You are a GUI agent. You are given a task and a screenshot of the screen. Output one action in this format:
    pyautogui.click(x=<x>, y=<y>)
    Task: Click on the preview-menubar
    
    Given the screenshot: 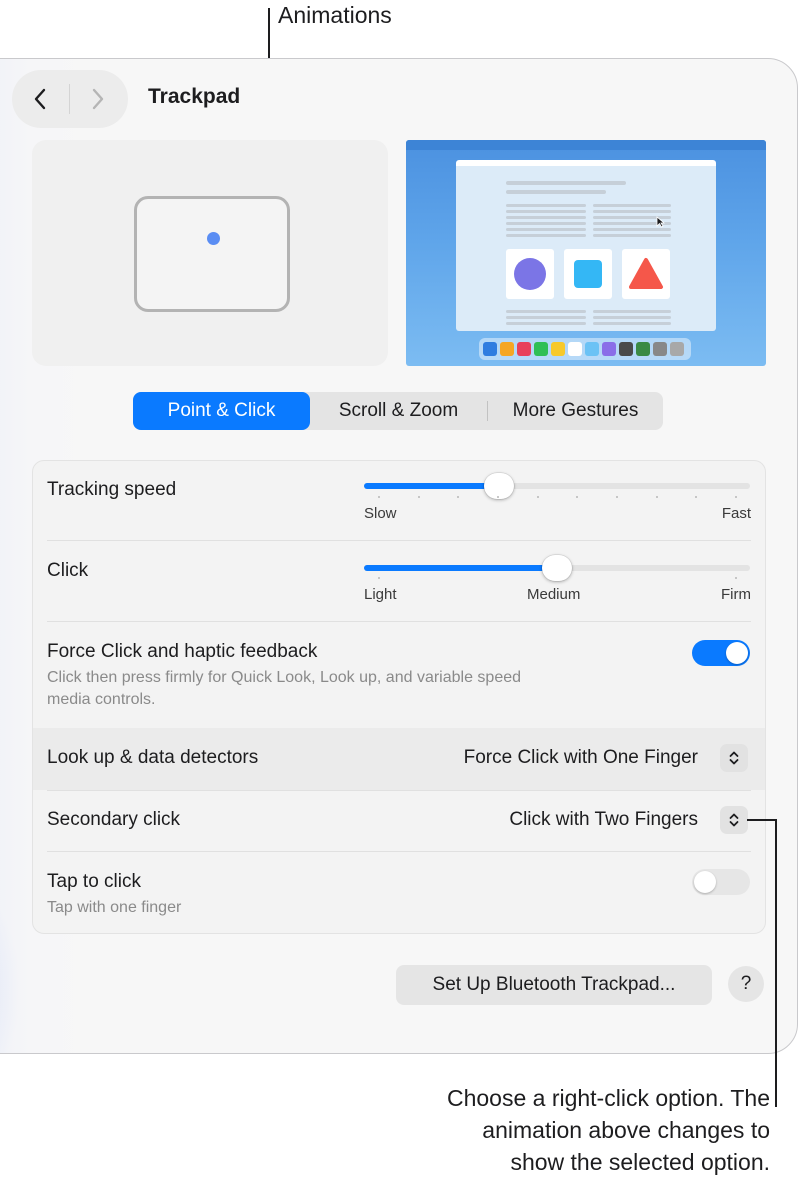 What is the action you would take?
    pyautogui.click(x=586, y=145)
    